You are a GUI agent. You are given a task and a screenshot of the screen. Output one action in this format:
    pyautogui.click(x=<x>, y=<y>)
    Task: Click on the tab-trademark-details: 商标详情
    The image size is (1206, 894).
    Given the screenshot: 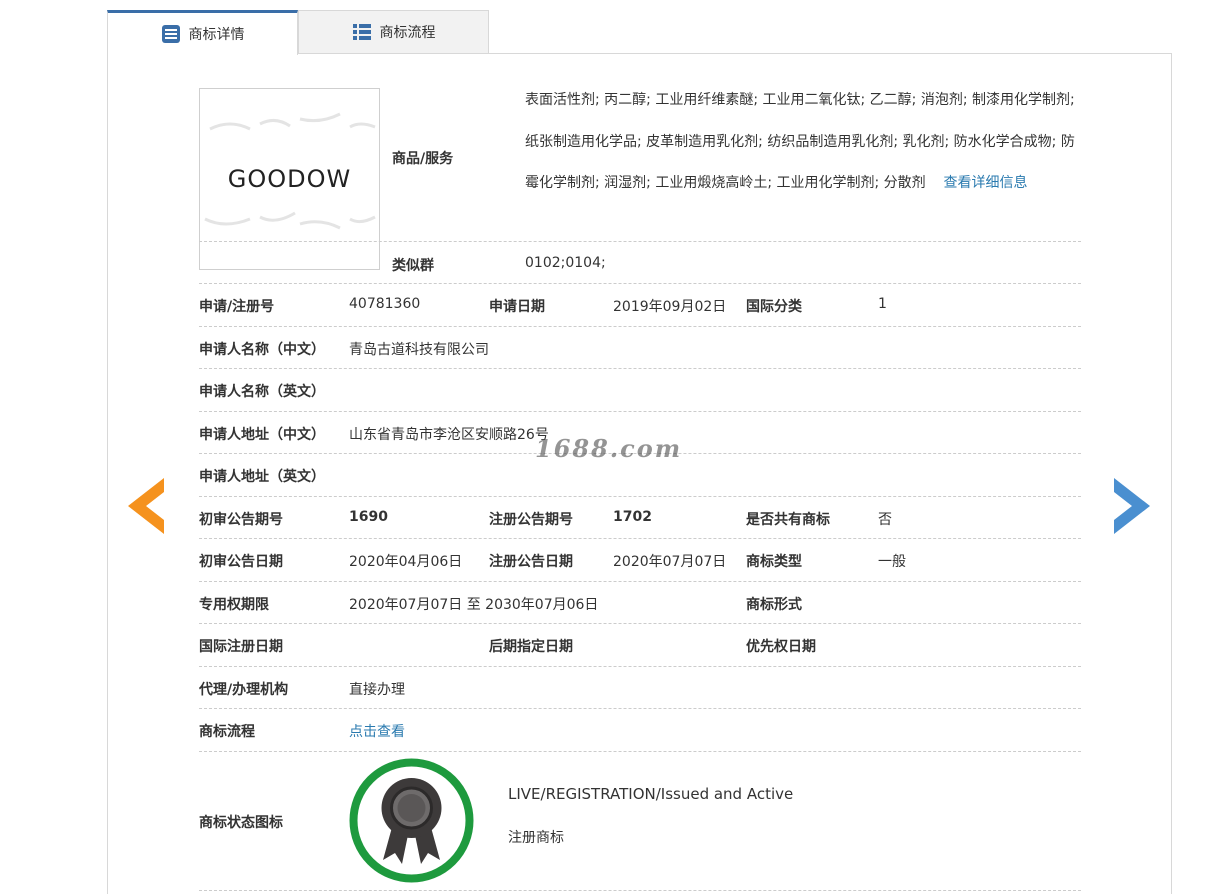 What is the action you would take?
    pyautogui.click(x=202, y=32)
    